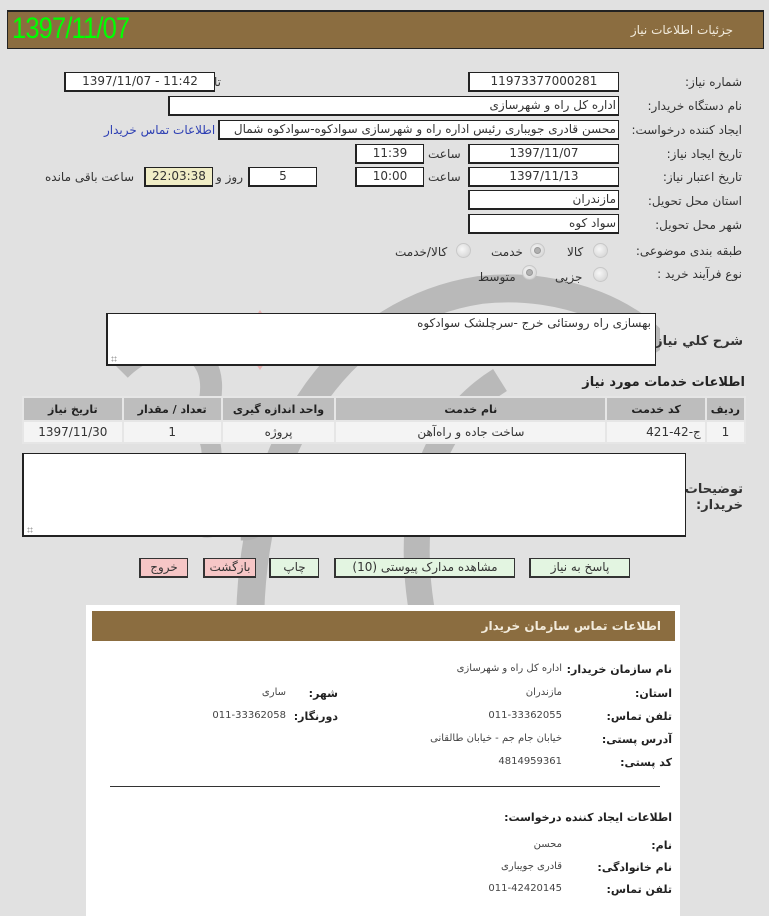  Describe the element at coordinates (385, 29) in the screenshot. I see `page-header: 1397/11/07 جزئیات اطلاعات نیاز` at that location.